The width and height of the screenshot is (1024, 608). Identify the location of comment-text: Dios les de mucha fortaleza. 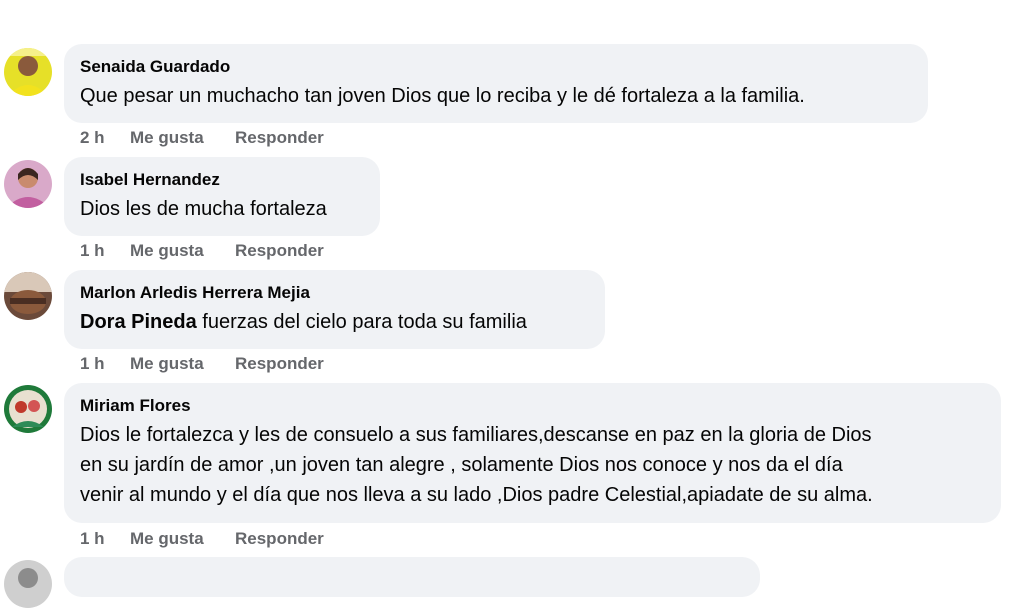
(203, 209).